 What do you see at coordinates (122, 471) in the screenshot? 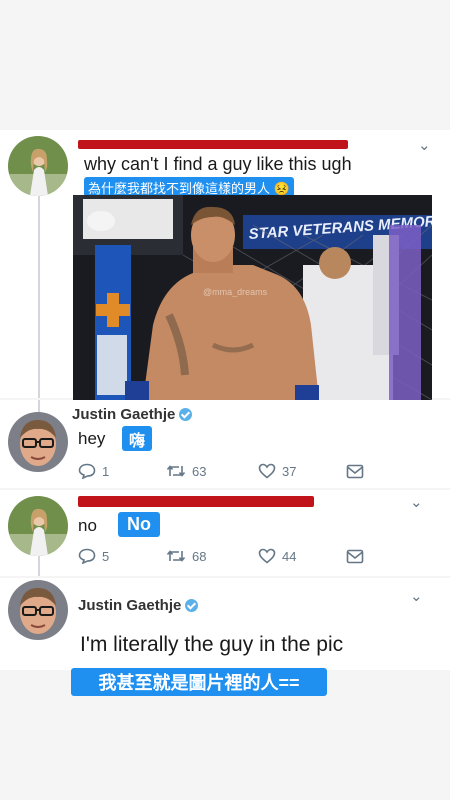
I see `reply-action: 1` at bounding box center [122, 471].